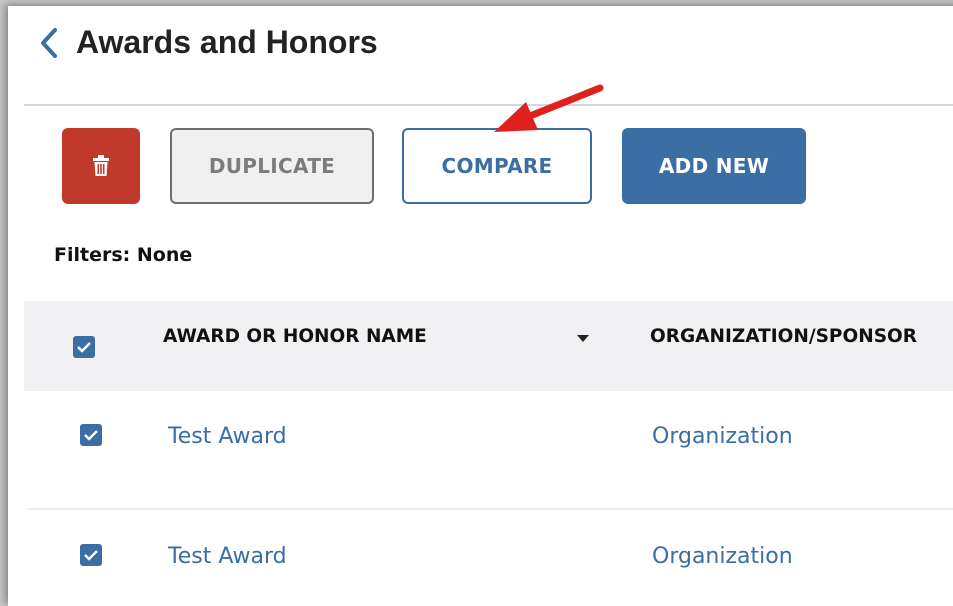  What do you see at coordinates (272, 166) in the screenshot?
I see `duplicate-button: DUPLICATE` at bounding box center [272, 166].